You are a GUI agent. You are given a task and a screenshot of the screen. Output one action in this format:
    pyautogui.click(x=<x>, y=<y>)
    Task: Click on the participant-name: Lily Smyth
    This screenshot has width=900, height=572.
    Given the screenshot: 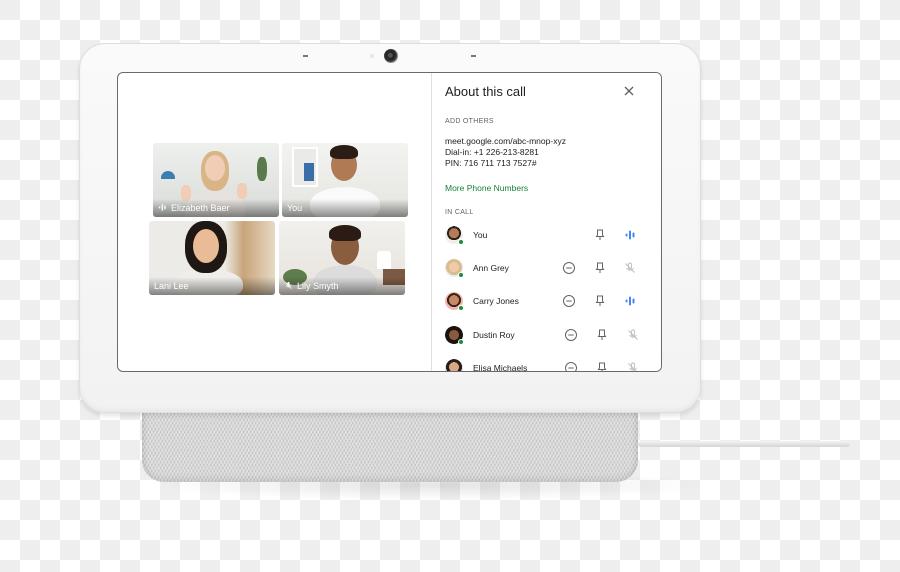 What is the action you would take?
    pyautogui.click(x=318, y=286)
    